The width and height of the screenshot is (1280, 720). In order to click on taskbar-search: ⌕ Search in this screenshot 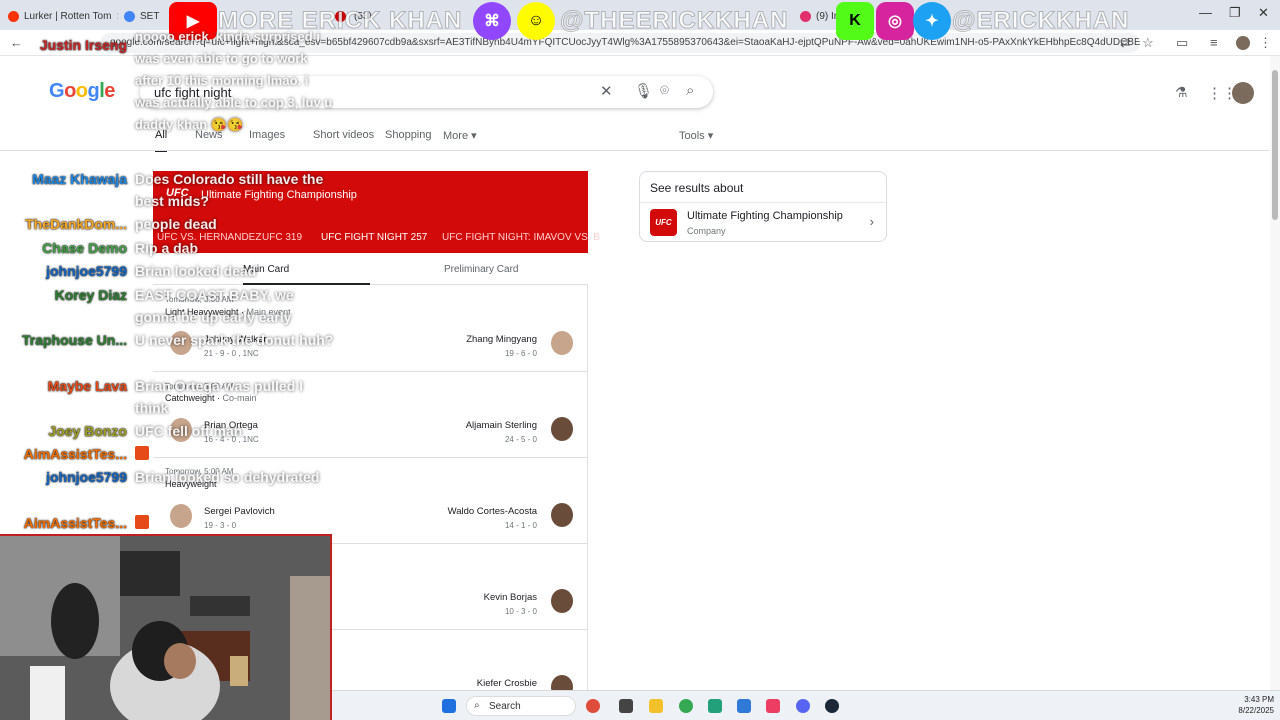, I will do `click(521, 706)`.